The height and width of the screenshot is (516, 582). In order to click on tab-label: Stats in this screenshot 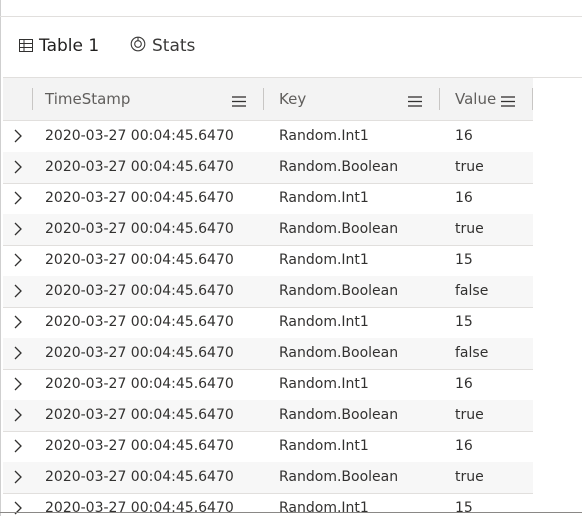, I will do `click(174, 46)`.